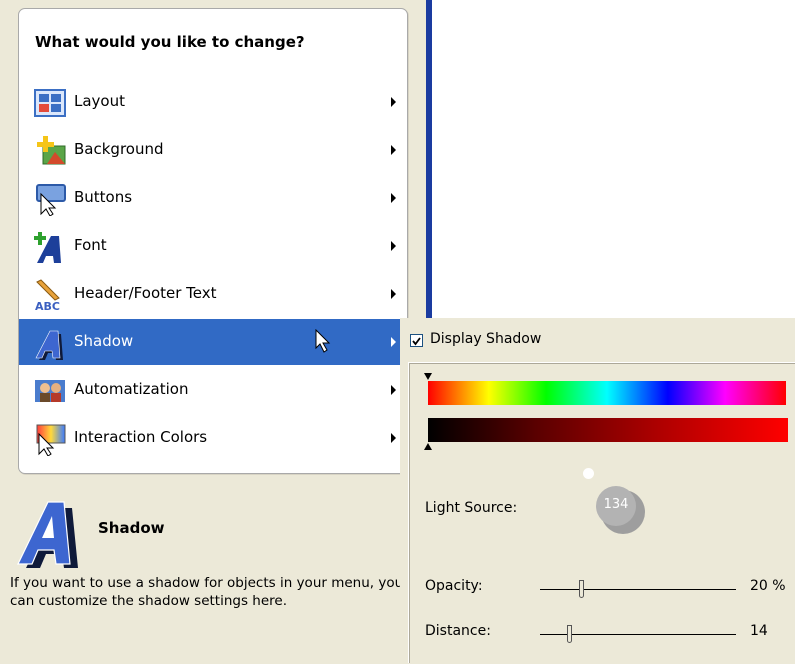 The image size is (795, 664). What do you see at coordinates (90, 245) in the screenshot?
I see `menu-item-label: Font` at bounding box center [90, 245].